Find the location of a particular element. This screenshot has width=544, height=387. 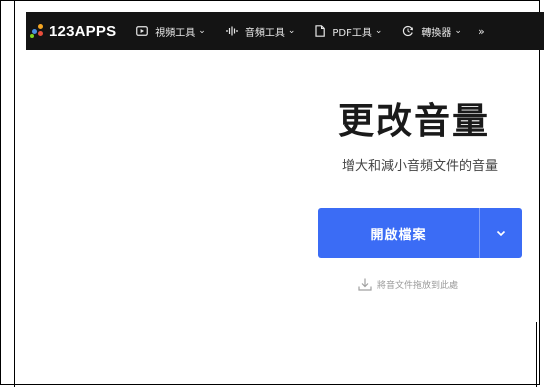

open-file-button: 開啟檔案 is located at coordinates (420, 233).